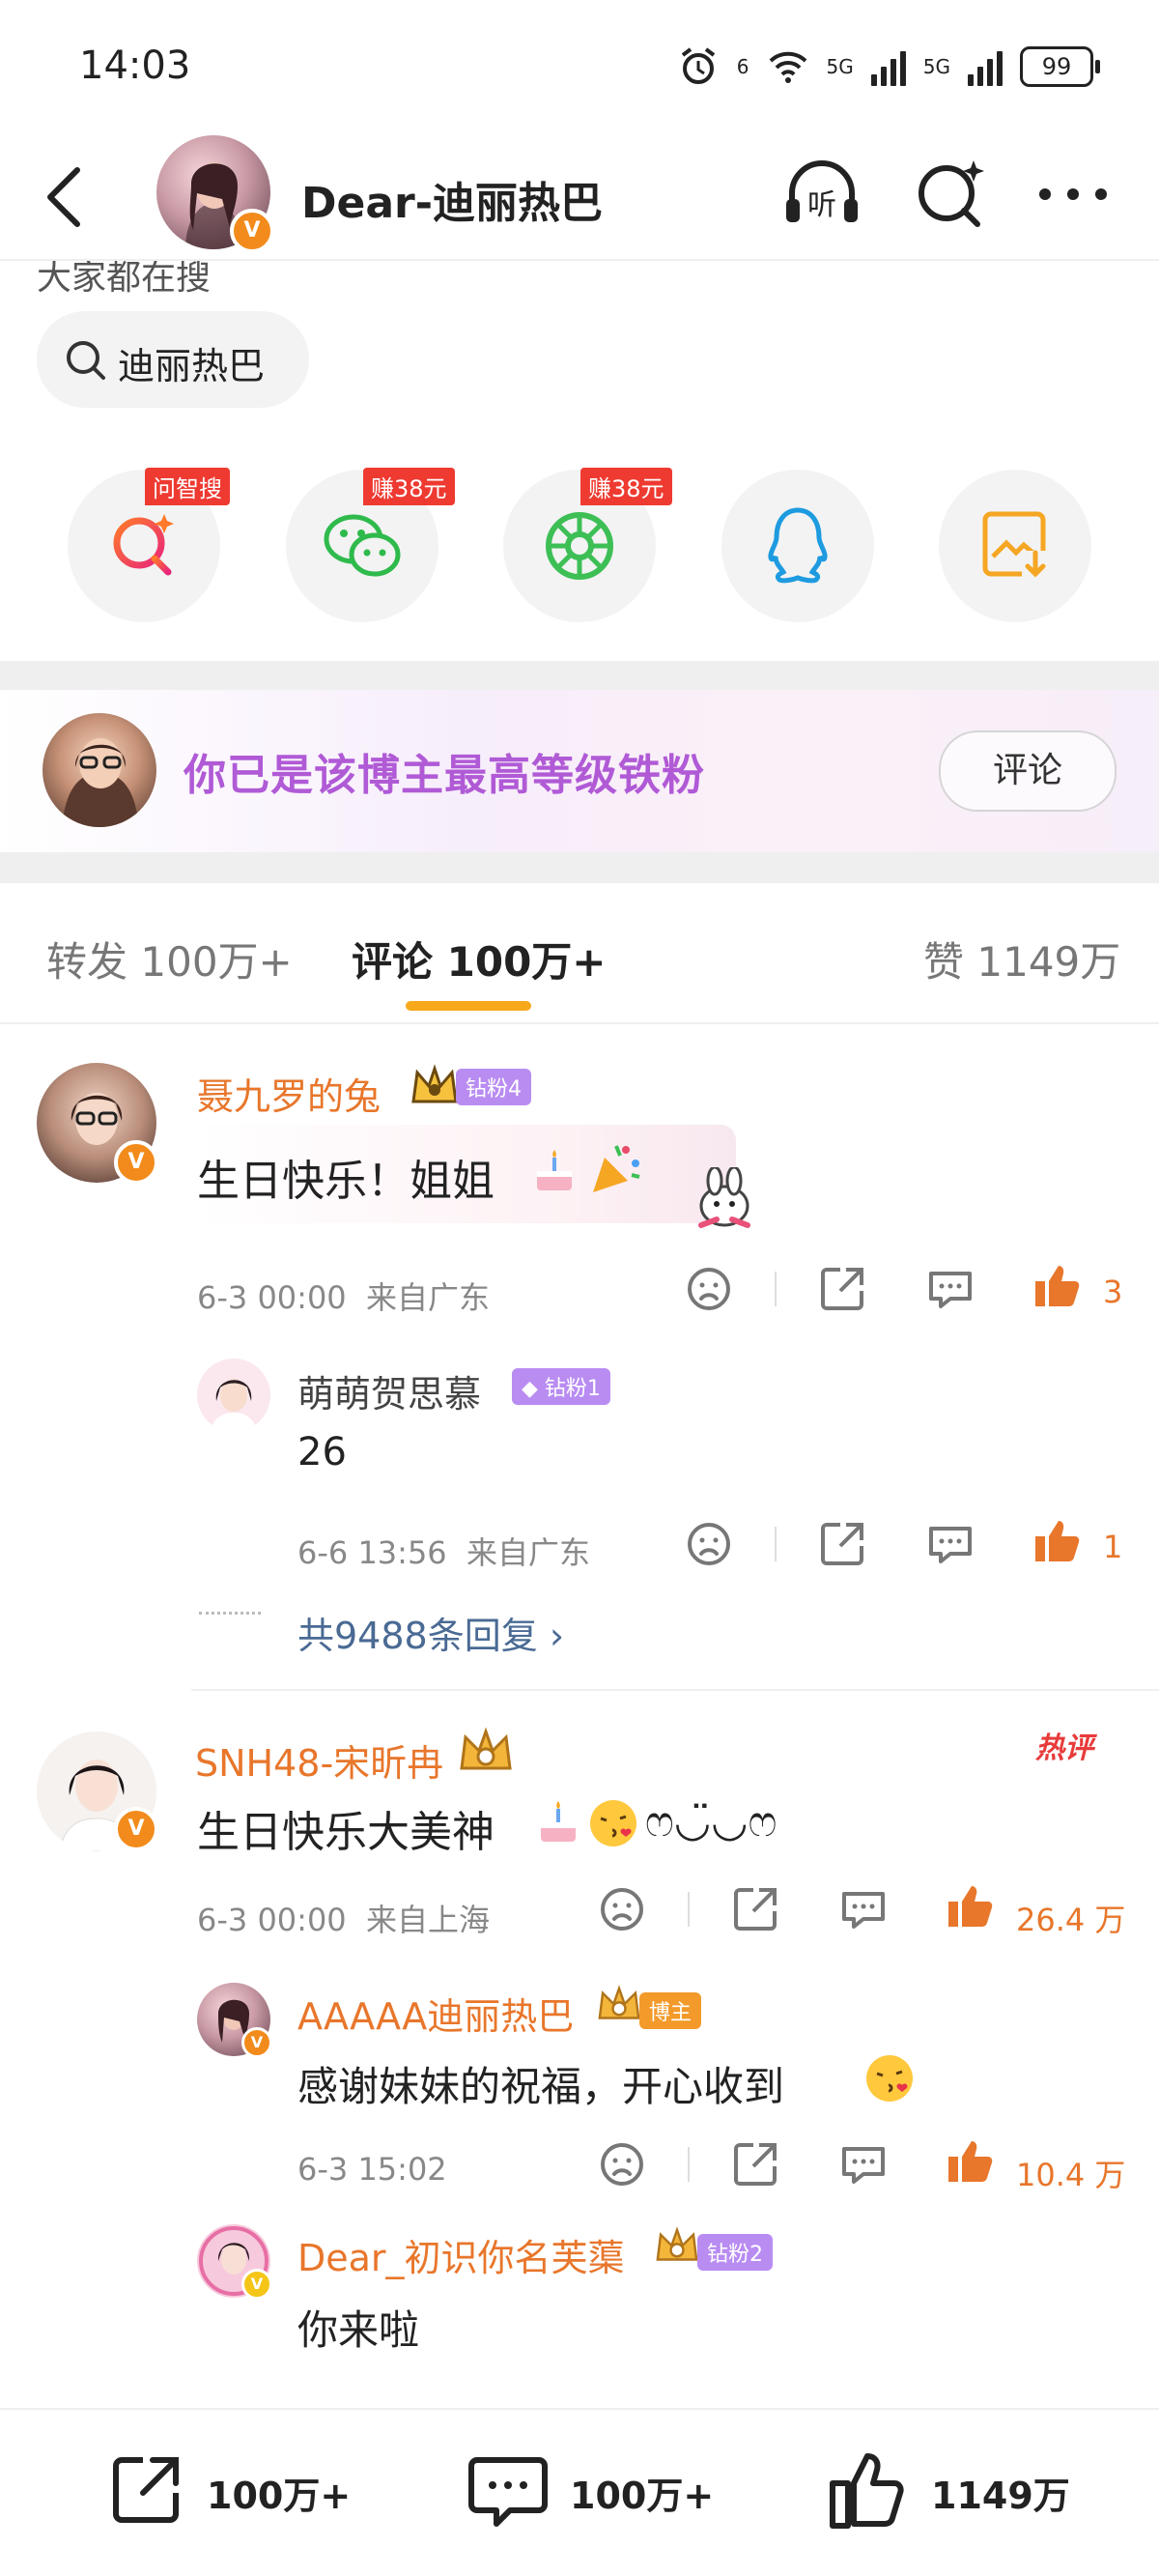  Describe the element at coordinates (149, 545) in the screenshot. I see `share-wenzhisou-button: 问智搜` at that location.